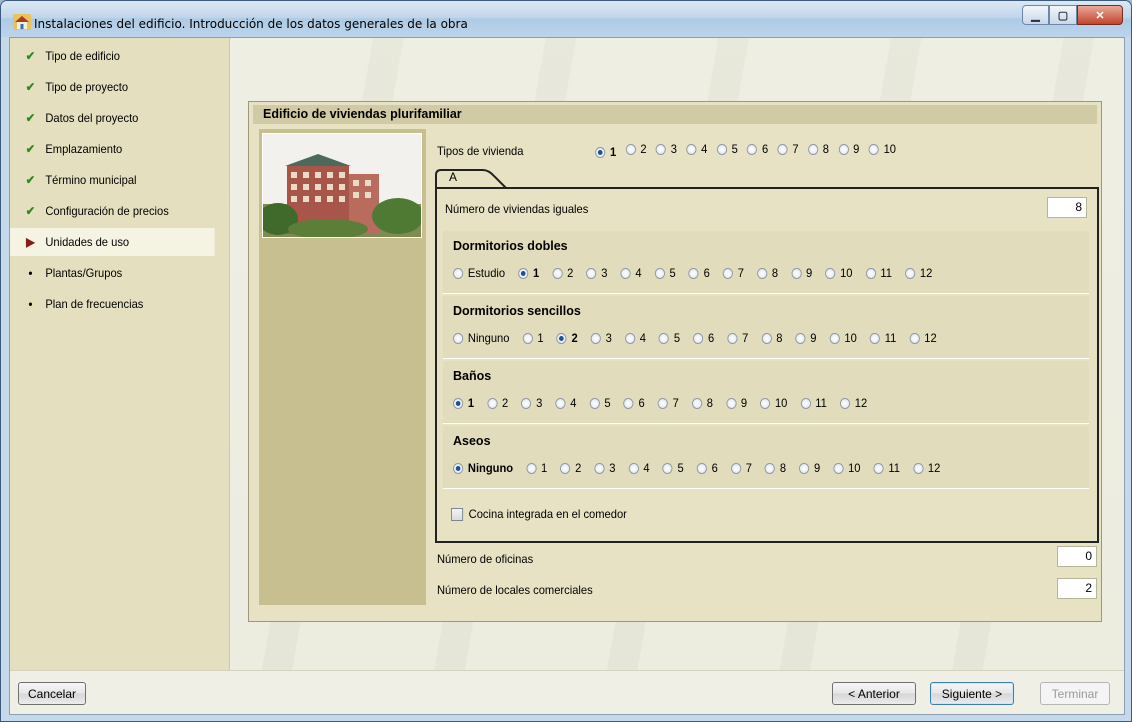  Describe the element at coordinates (704, 149) in the screenshot. I see `radio-label: 4` at that location.